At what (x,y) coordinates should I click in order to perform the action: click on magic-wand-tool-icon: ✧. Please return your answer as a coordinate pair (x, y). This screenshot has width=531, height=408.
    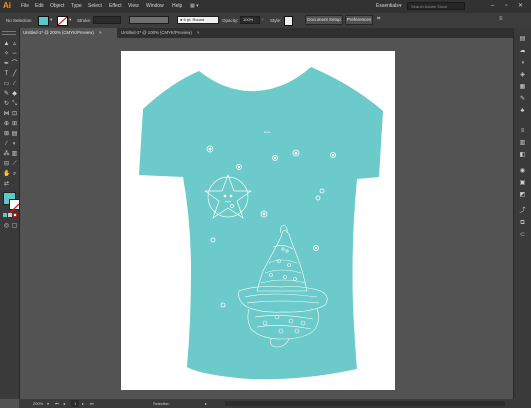
    Looking at the image, I should click on (6, 54).